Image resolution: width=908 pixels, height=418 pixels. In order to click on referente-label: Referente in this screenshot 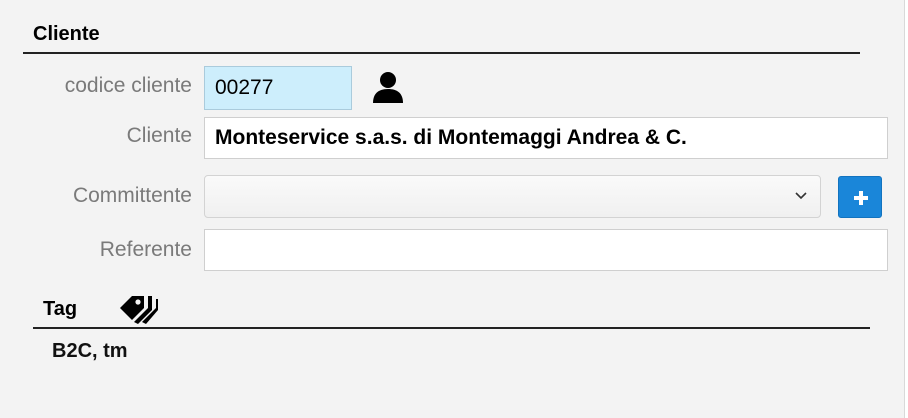, I will do `click(145, 249)`.